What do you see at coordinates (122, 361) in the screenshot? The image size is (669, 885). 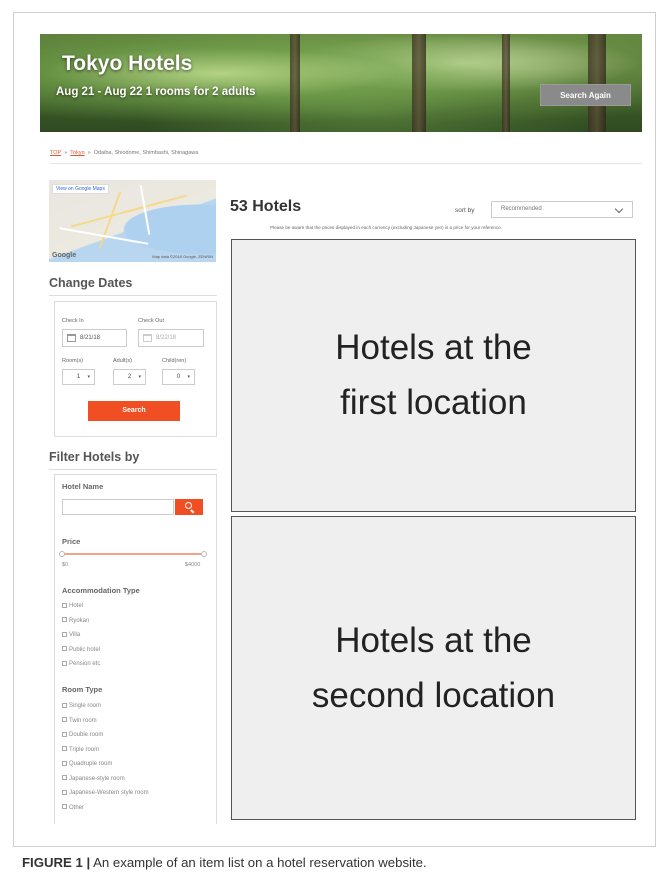 I see `adults-label: Adult(s)` at bounding box center [122, 361].